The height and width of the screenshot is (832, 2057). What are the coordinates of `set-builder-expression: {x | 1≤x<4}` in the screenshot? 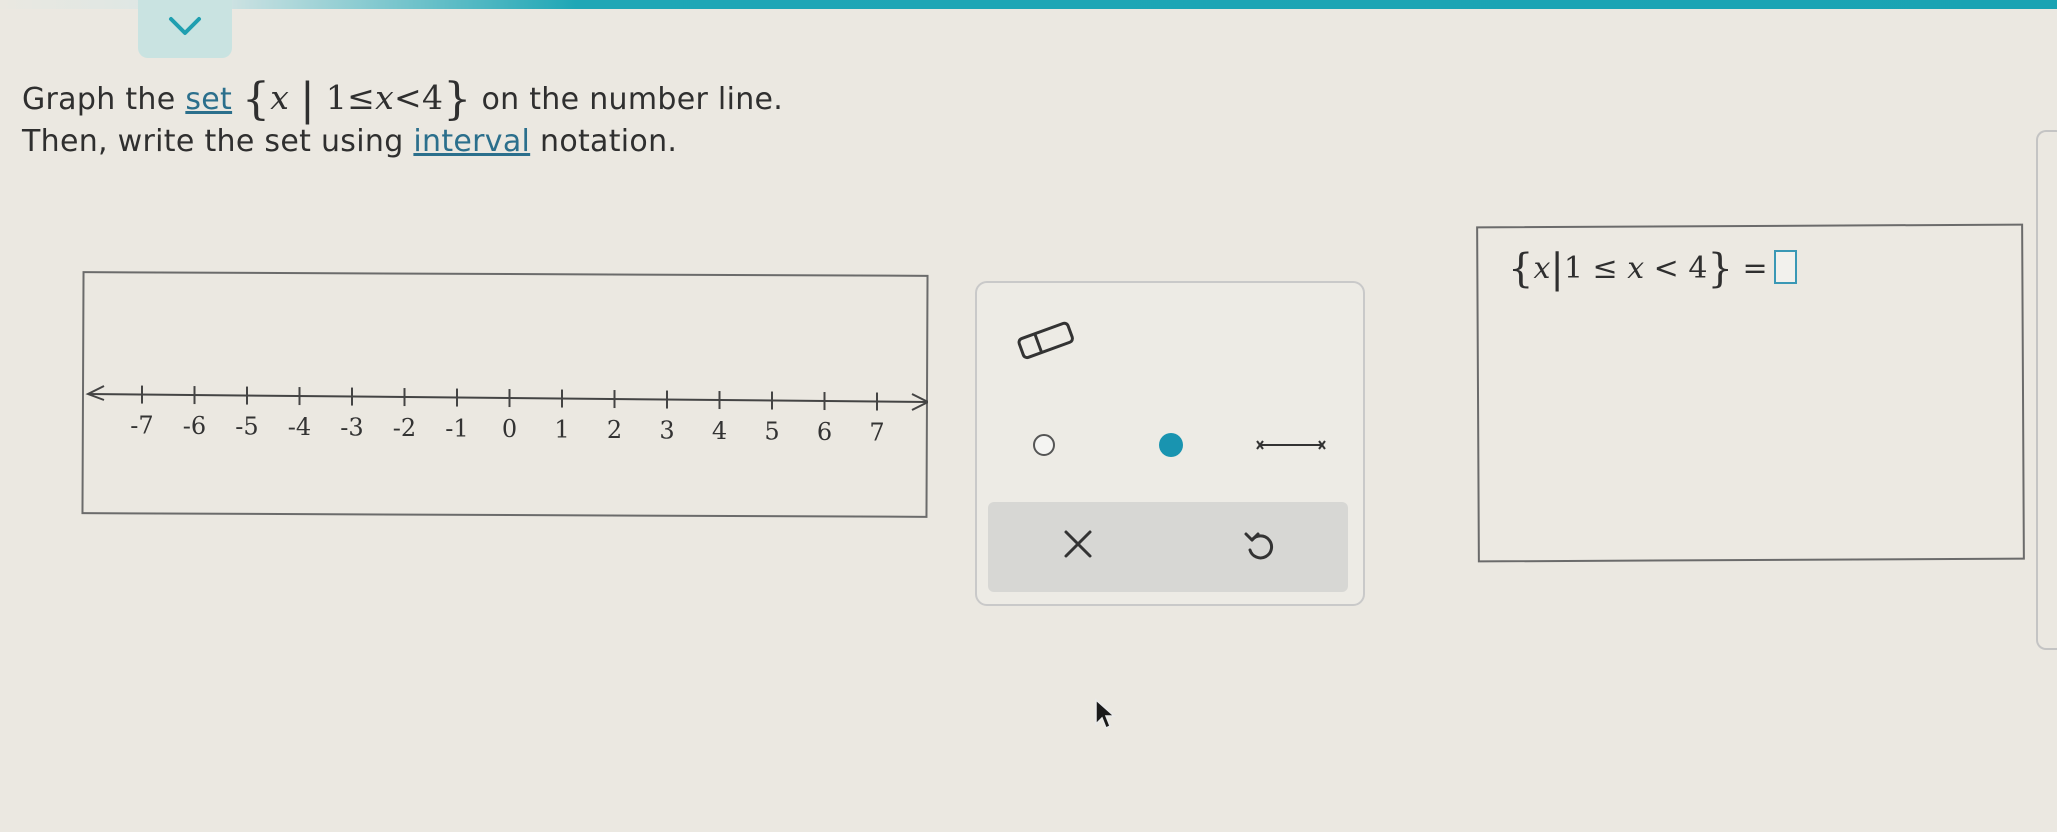 It's located at (356, 99).